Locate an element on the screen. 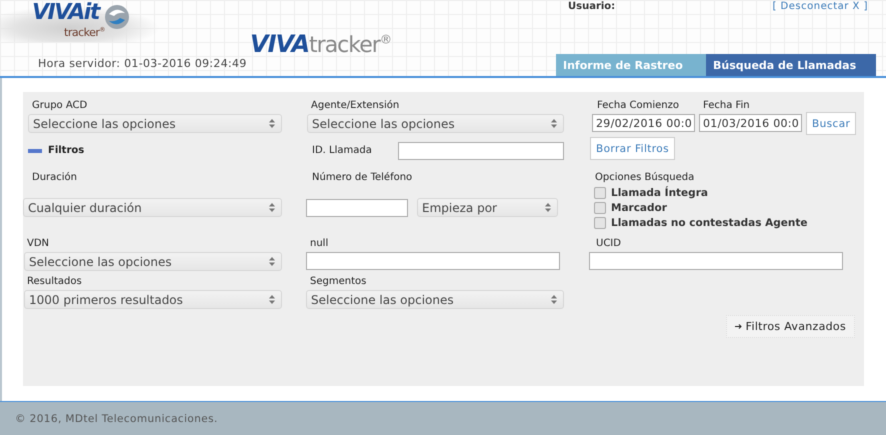 The image size is (886, 435). server-time: Hora servidor: 01-03-2016 09:24:49 is located at coordinates (143, 63).